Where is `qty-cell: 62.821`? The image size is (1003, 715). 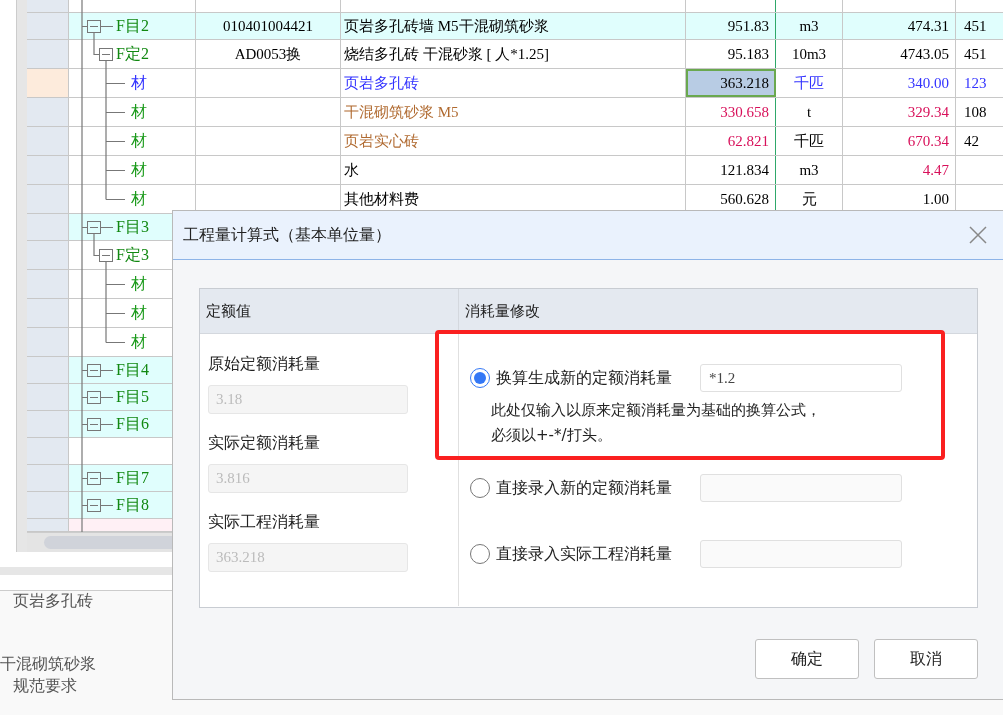
qty-cell: 62.821 is located at coordinates (748, 141).